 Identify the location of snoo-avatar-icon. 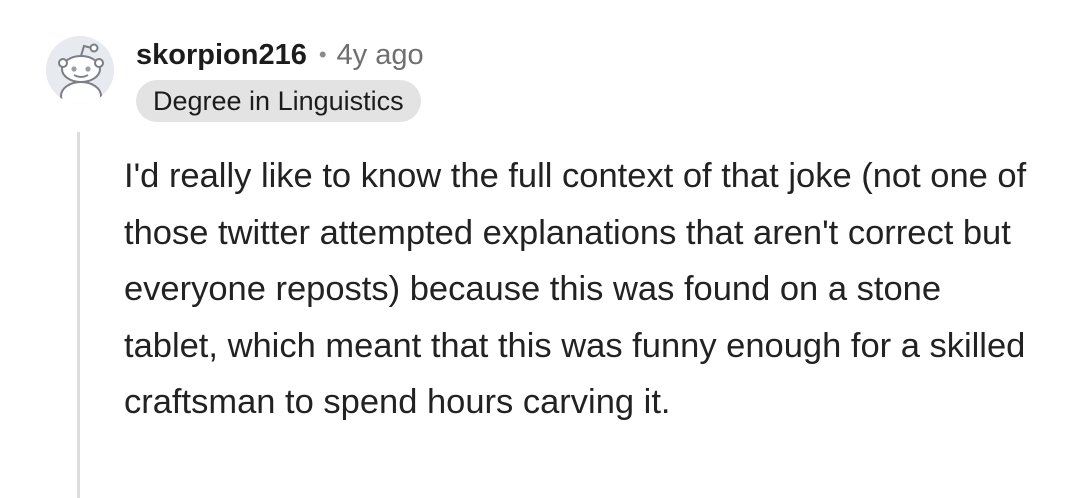
(80, 70).